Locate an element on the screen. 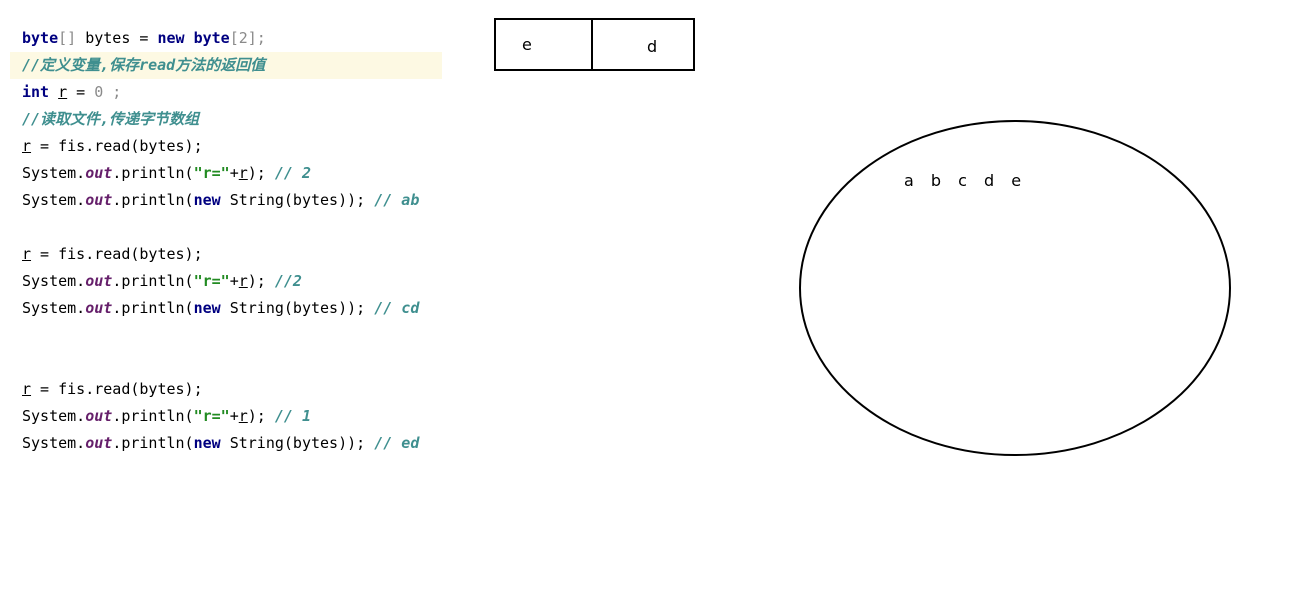 The height and width of the screenshot is (601, 1295). code-text: = is located at coordinates (81, 92).